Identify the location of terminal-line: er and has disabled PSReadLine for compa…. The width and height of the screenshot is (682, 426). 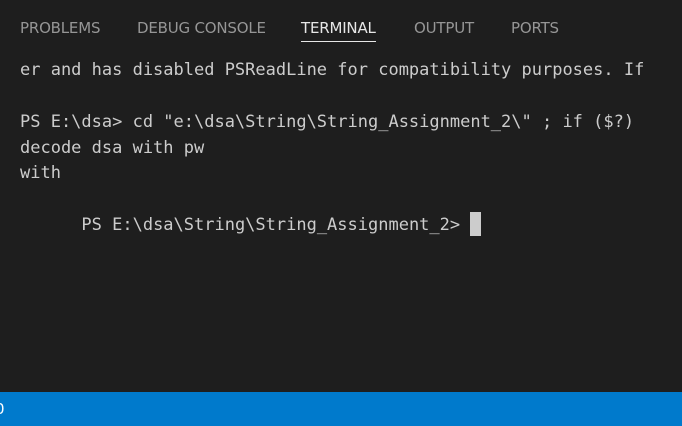
(332, 70).